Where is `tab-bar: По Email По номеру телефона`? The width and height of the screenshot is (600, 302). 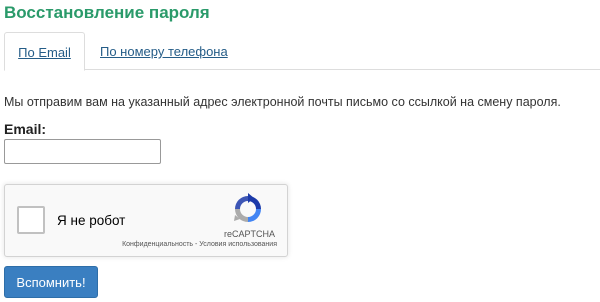
tab-bar: По Email По номеру телефона is located at coordinates (302, 51).